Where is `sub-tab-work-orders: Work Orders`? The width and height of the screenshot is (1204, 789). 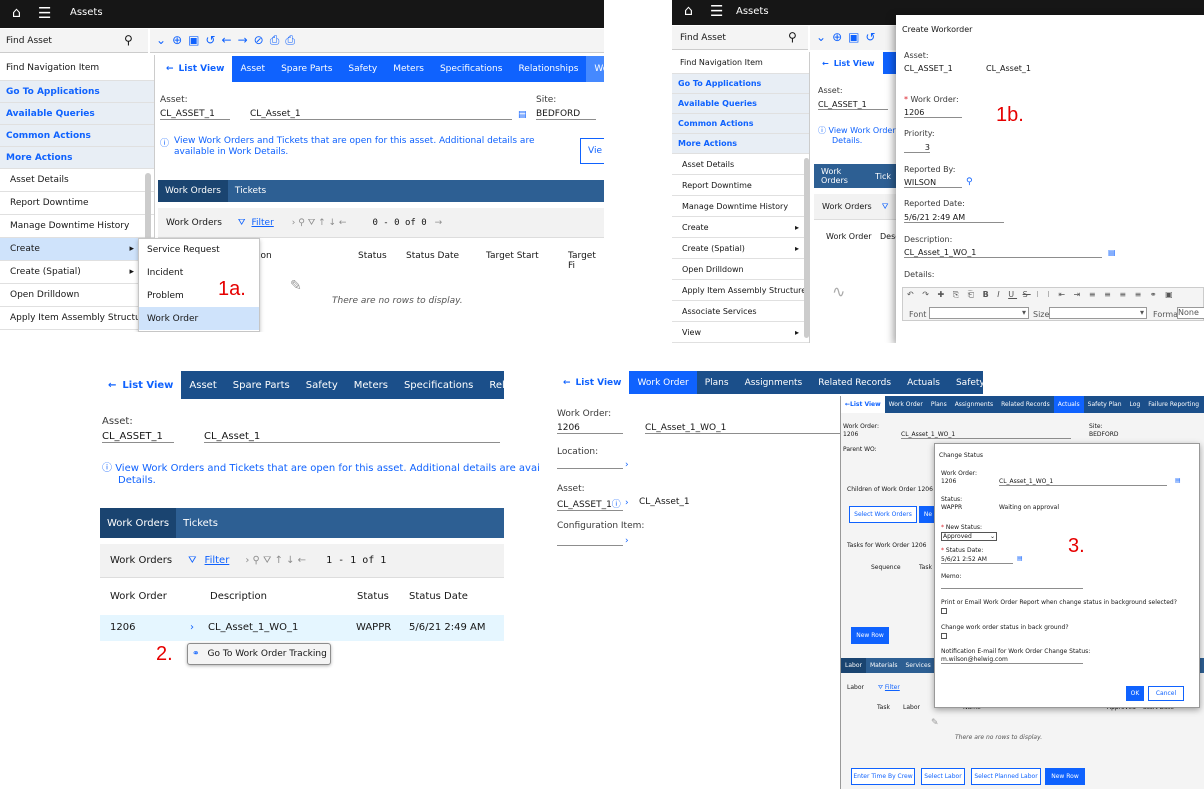 sub-tab-work-orders: Work Orders is located at coordinates (841, 176).